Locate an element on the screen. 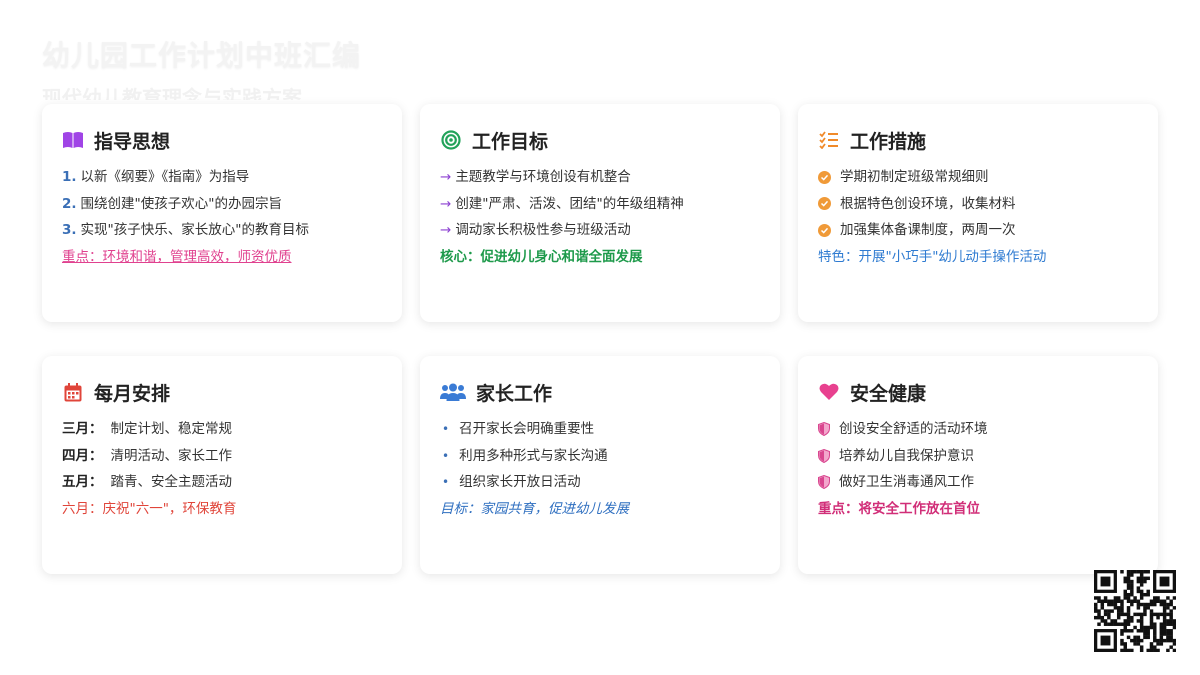  card-title: 工作目标 is located at coordinates (510, 141).